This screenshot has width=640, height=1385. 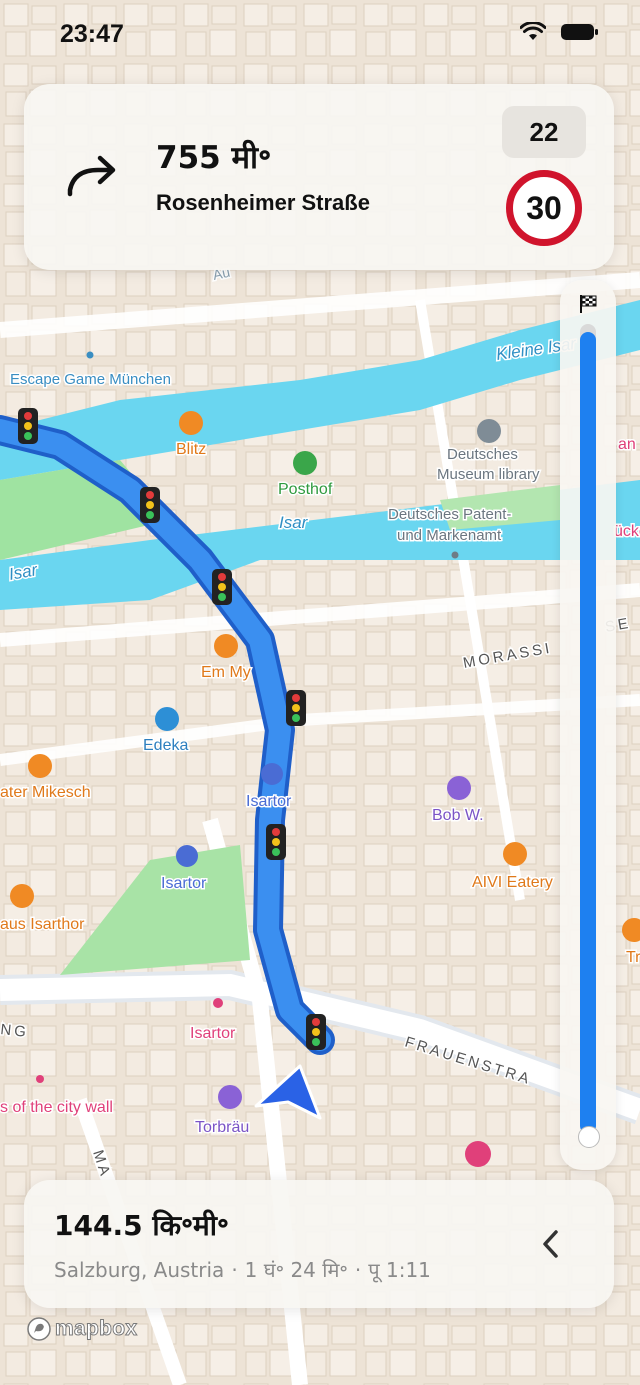 I want to click on maneuver-street-name: Rosenheimer Straße, so click(x=263, y=202).